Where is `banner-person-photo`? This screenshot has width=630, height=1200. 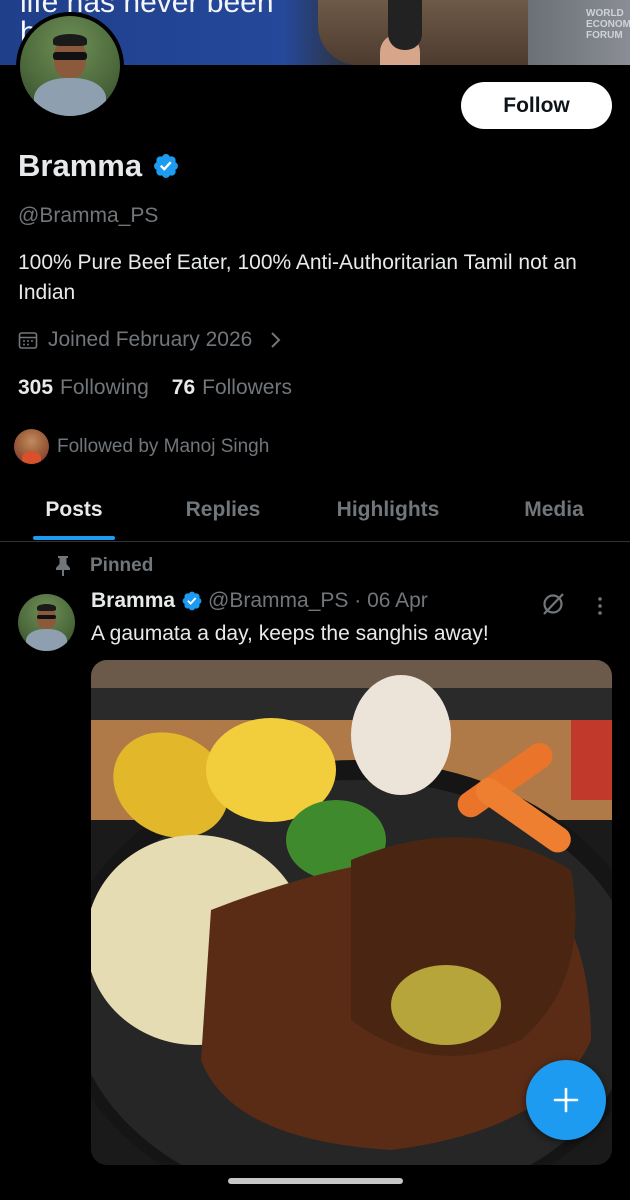 banner-person-photo is located at coordinates (423, 32).